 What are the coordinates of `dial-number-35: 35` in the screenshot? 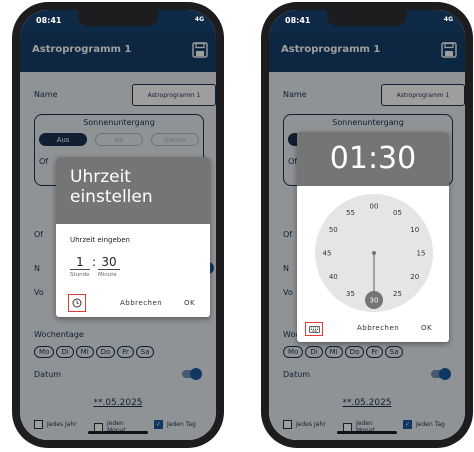 It's located at (350, 294).